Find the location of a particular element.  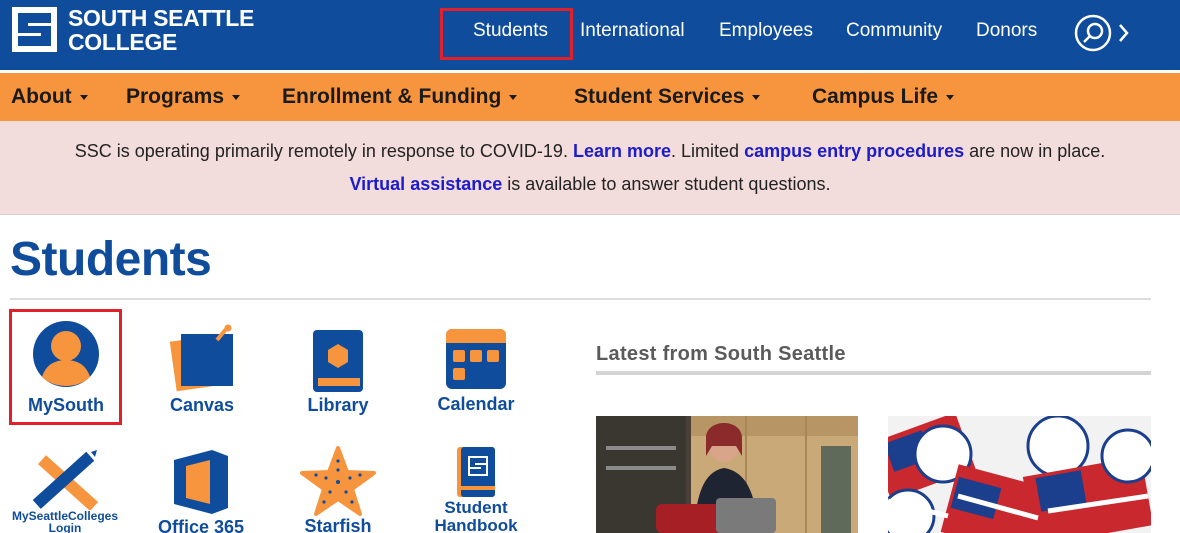

calendar-tile: Calendar is located at coordinates (476, 371).